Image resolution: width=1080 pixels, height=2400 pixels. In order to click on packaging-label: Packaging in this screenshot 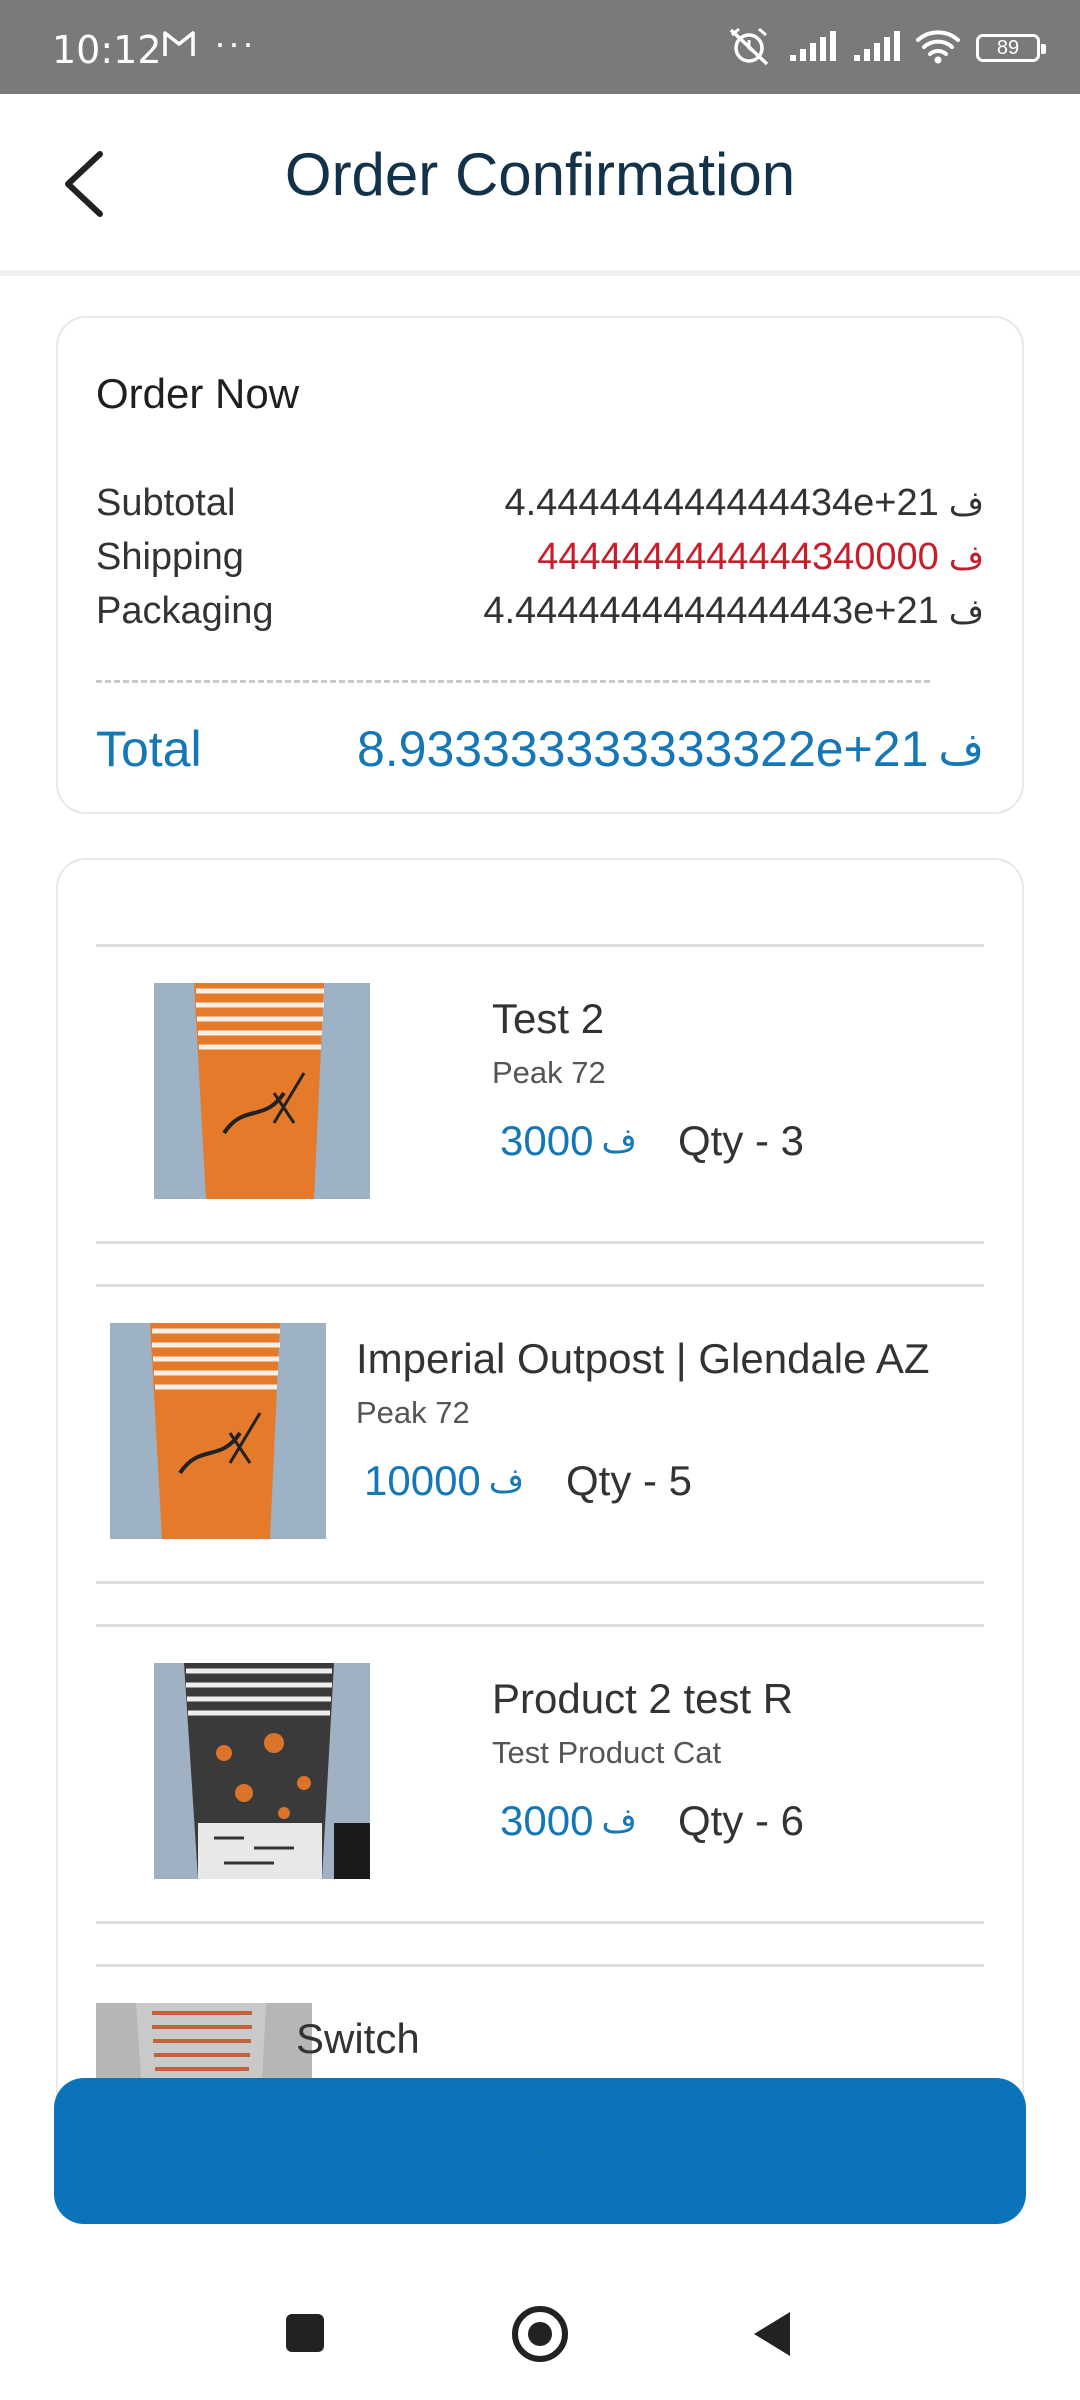, I will do `click(185, 611)`.